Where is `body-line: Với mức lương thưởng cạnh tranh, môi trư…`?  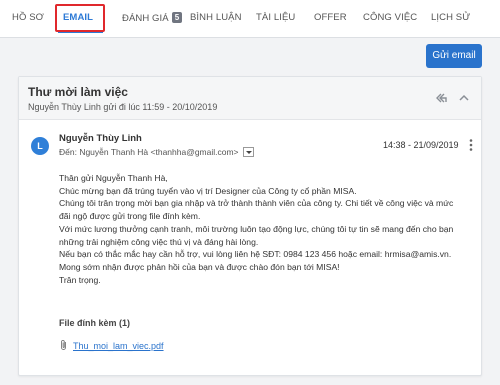
body-line: Với mức lương thưởng cạnh tranh, môi trư… is located at coordinates (256, 228).